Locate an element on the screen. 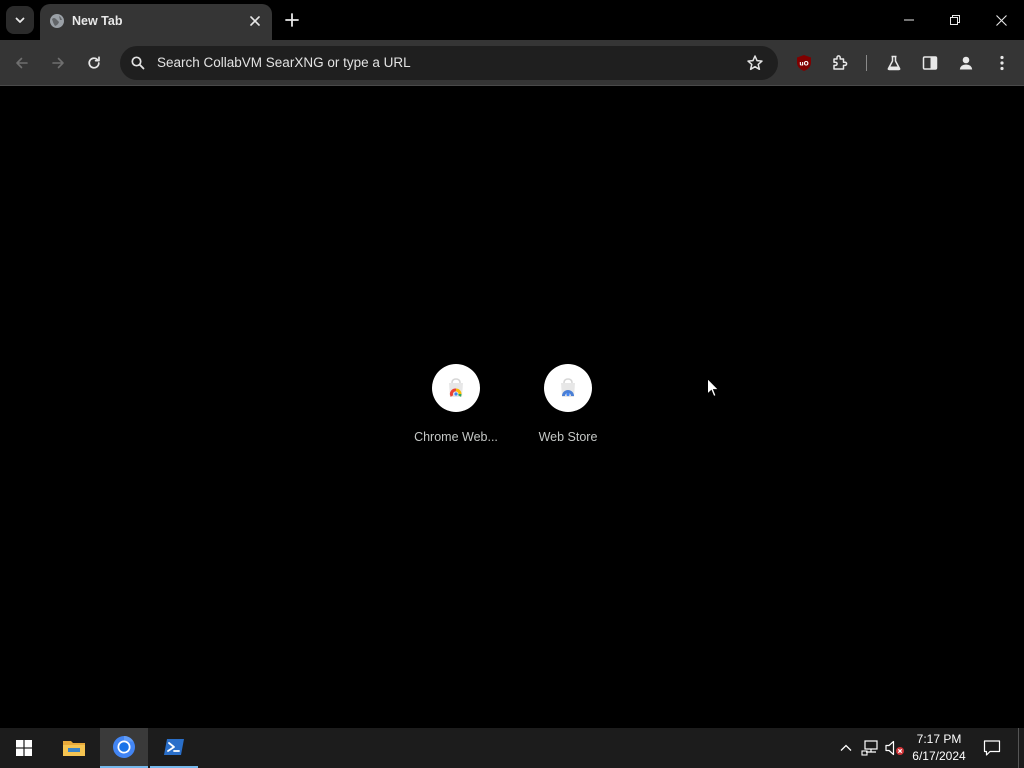 Image resolution: width=1024 pixels, height=768 pixels. shortcut-web-store: Web Store is located at coordinates (568, 409).